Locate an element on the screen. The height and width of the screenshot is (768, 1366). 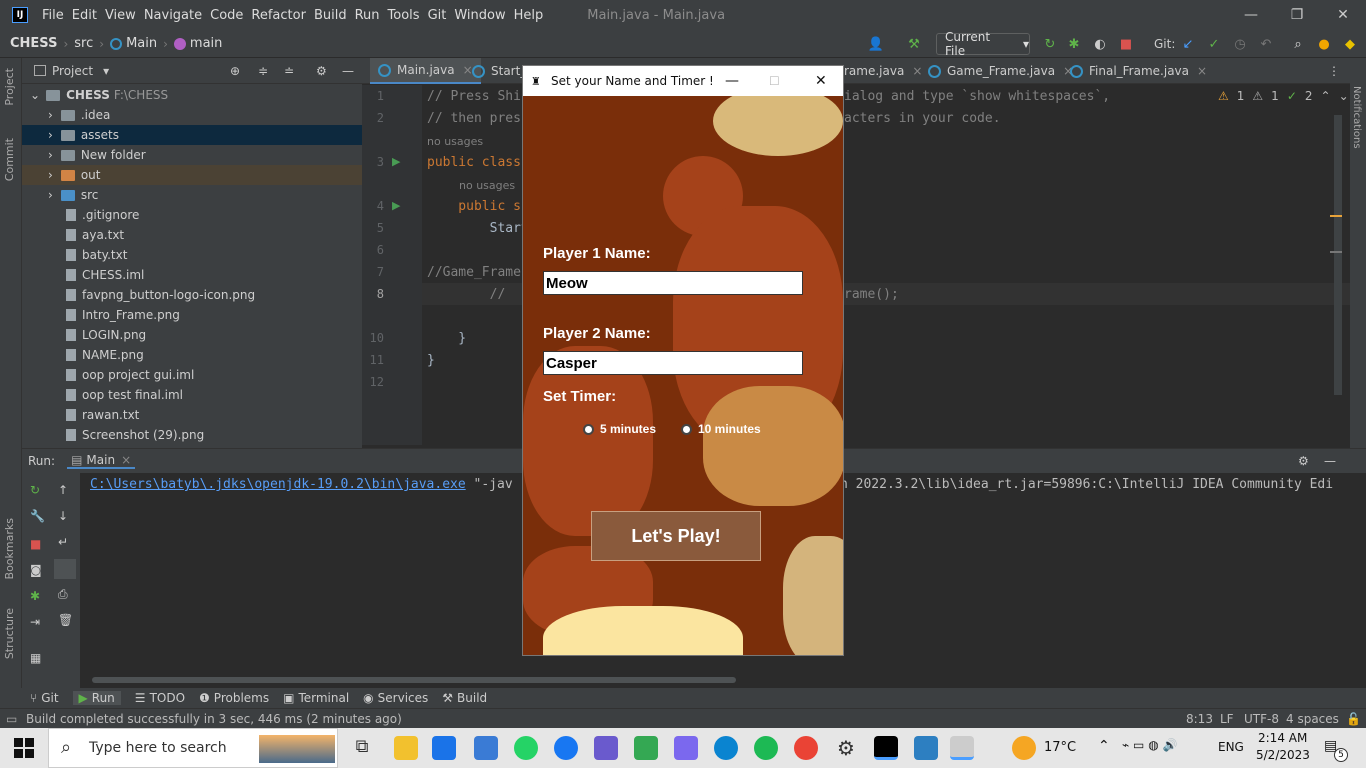
tab-game-frame: Game_Frame.java × is located at coordinates (1000, 71).